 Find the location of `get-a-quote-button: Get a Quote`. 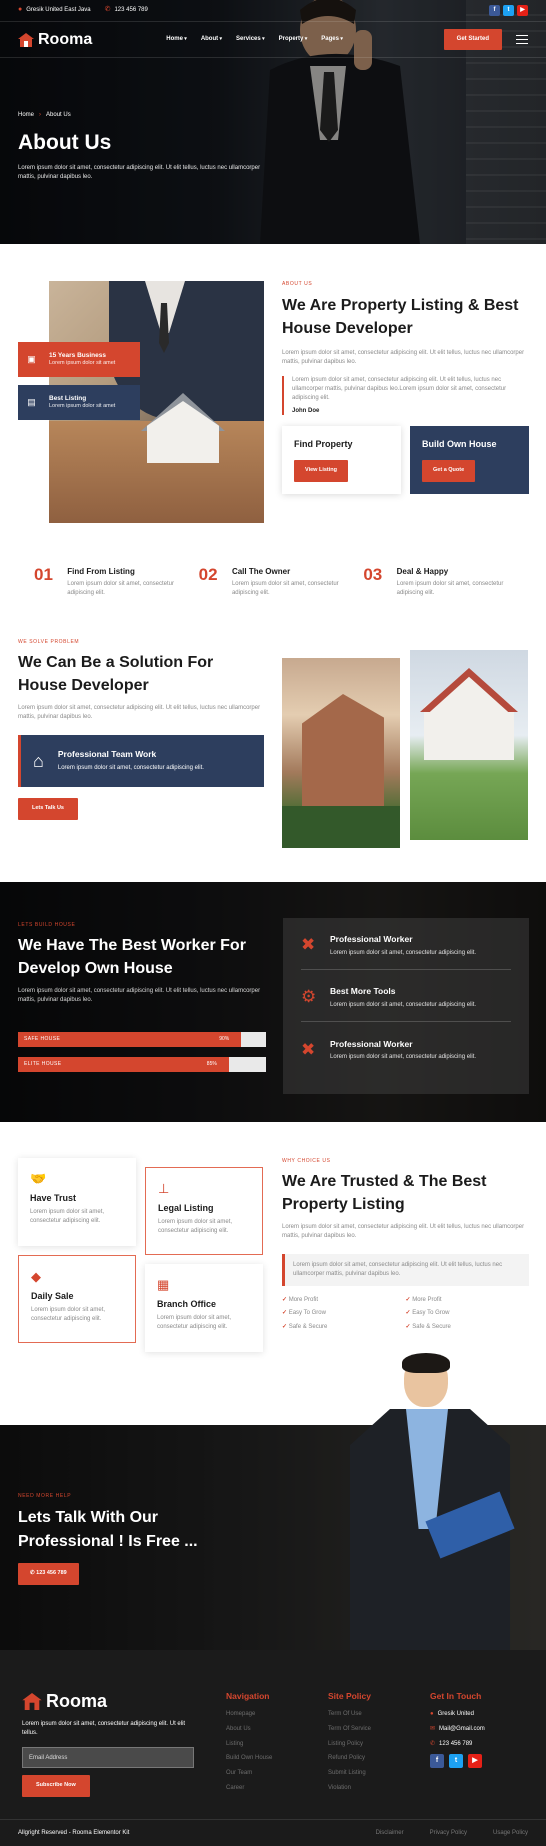

get-a-quote-button: Get a Quote is located at coordinates (449, 471).